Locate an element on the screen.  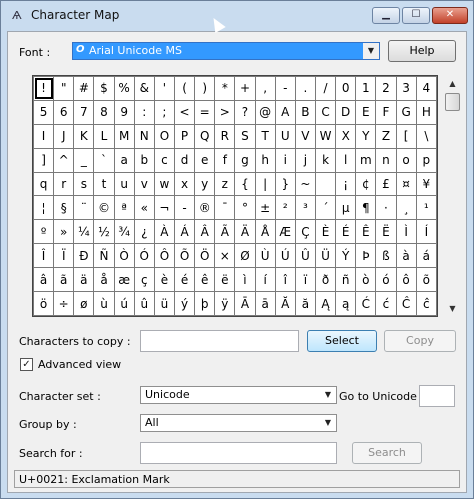
character-cell: ° is located at coordinates (245, 208).